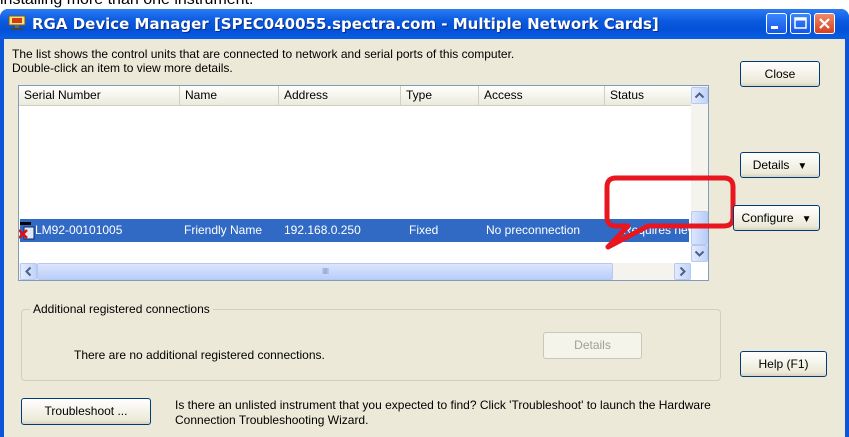 The width and height of the screenshot is (849, 437). What do you see at coordinates (774, 27) in the screenshot?
I see `minimize-icon` at bounding box center [774, 27].